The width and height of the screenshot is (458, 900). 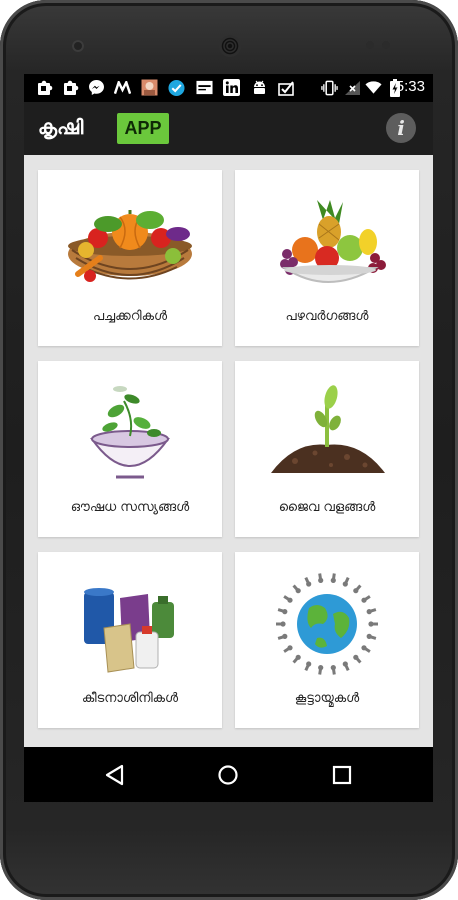 I want to click on vibrate-icon, so click(x=329, y=87).